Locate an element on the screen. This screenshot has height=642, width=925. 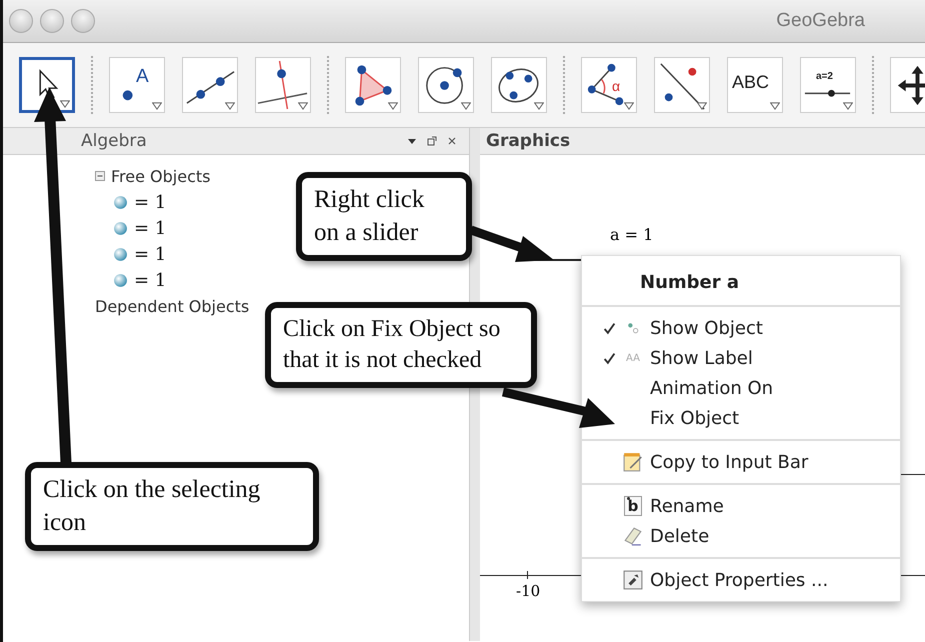
window-title: GeoGebra is located at coordinates (820, 21).